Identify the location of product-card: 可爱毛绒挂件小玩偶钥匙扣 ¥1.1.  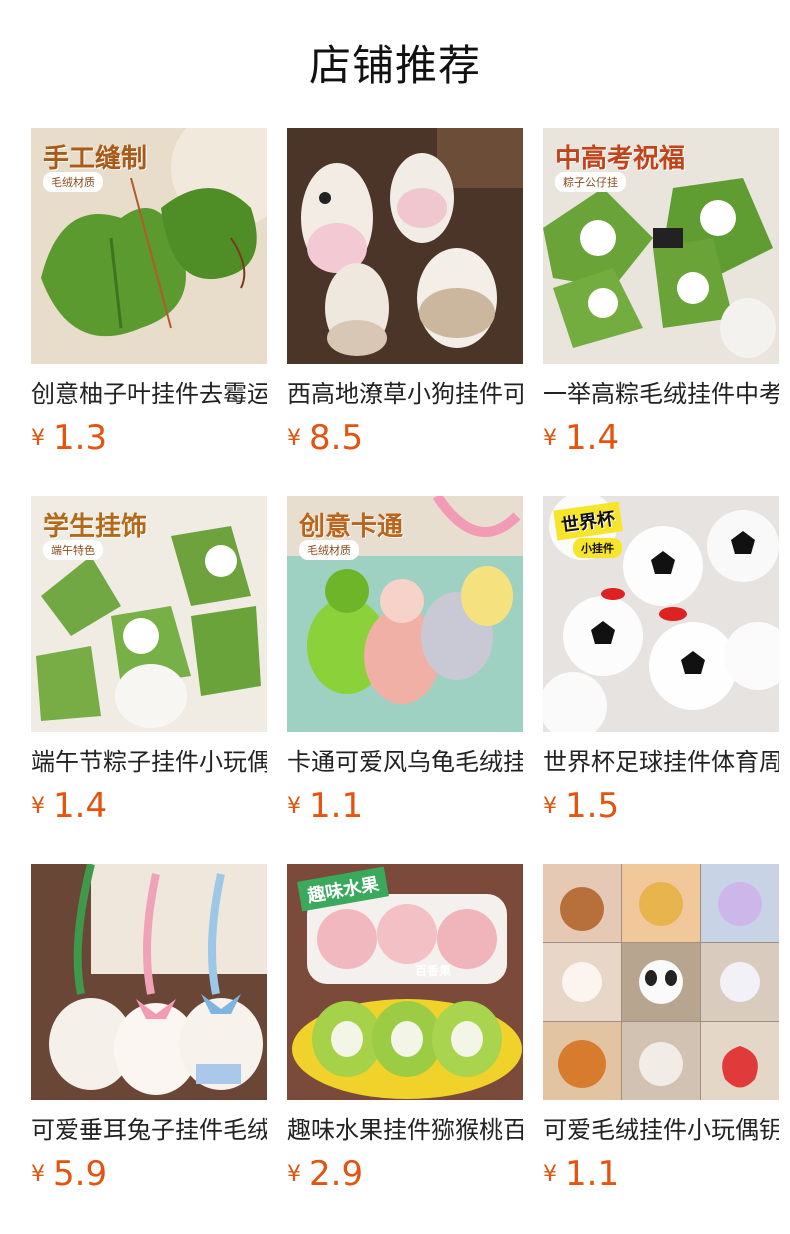
(661, 1029).